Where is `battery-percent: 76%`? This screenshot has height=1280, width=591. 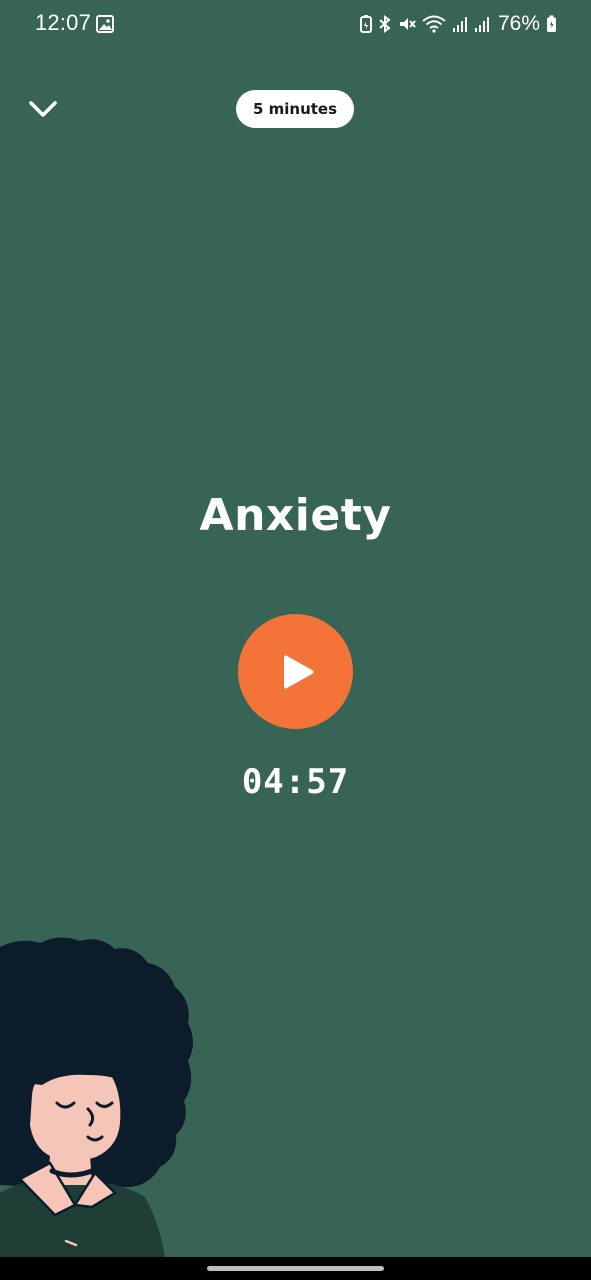 battery-percent: 76% is located at coordinates (518, 23).